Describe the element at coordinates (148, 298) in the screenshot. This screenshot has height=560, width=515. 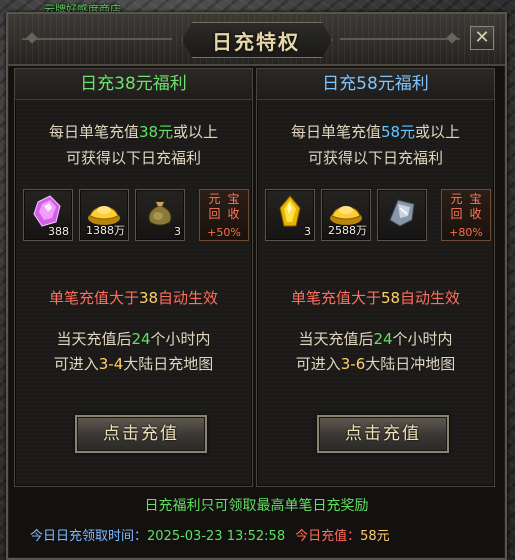
I see `cond-num: 38` at that location.